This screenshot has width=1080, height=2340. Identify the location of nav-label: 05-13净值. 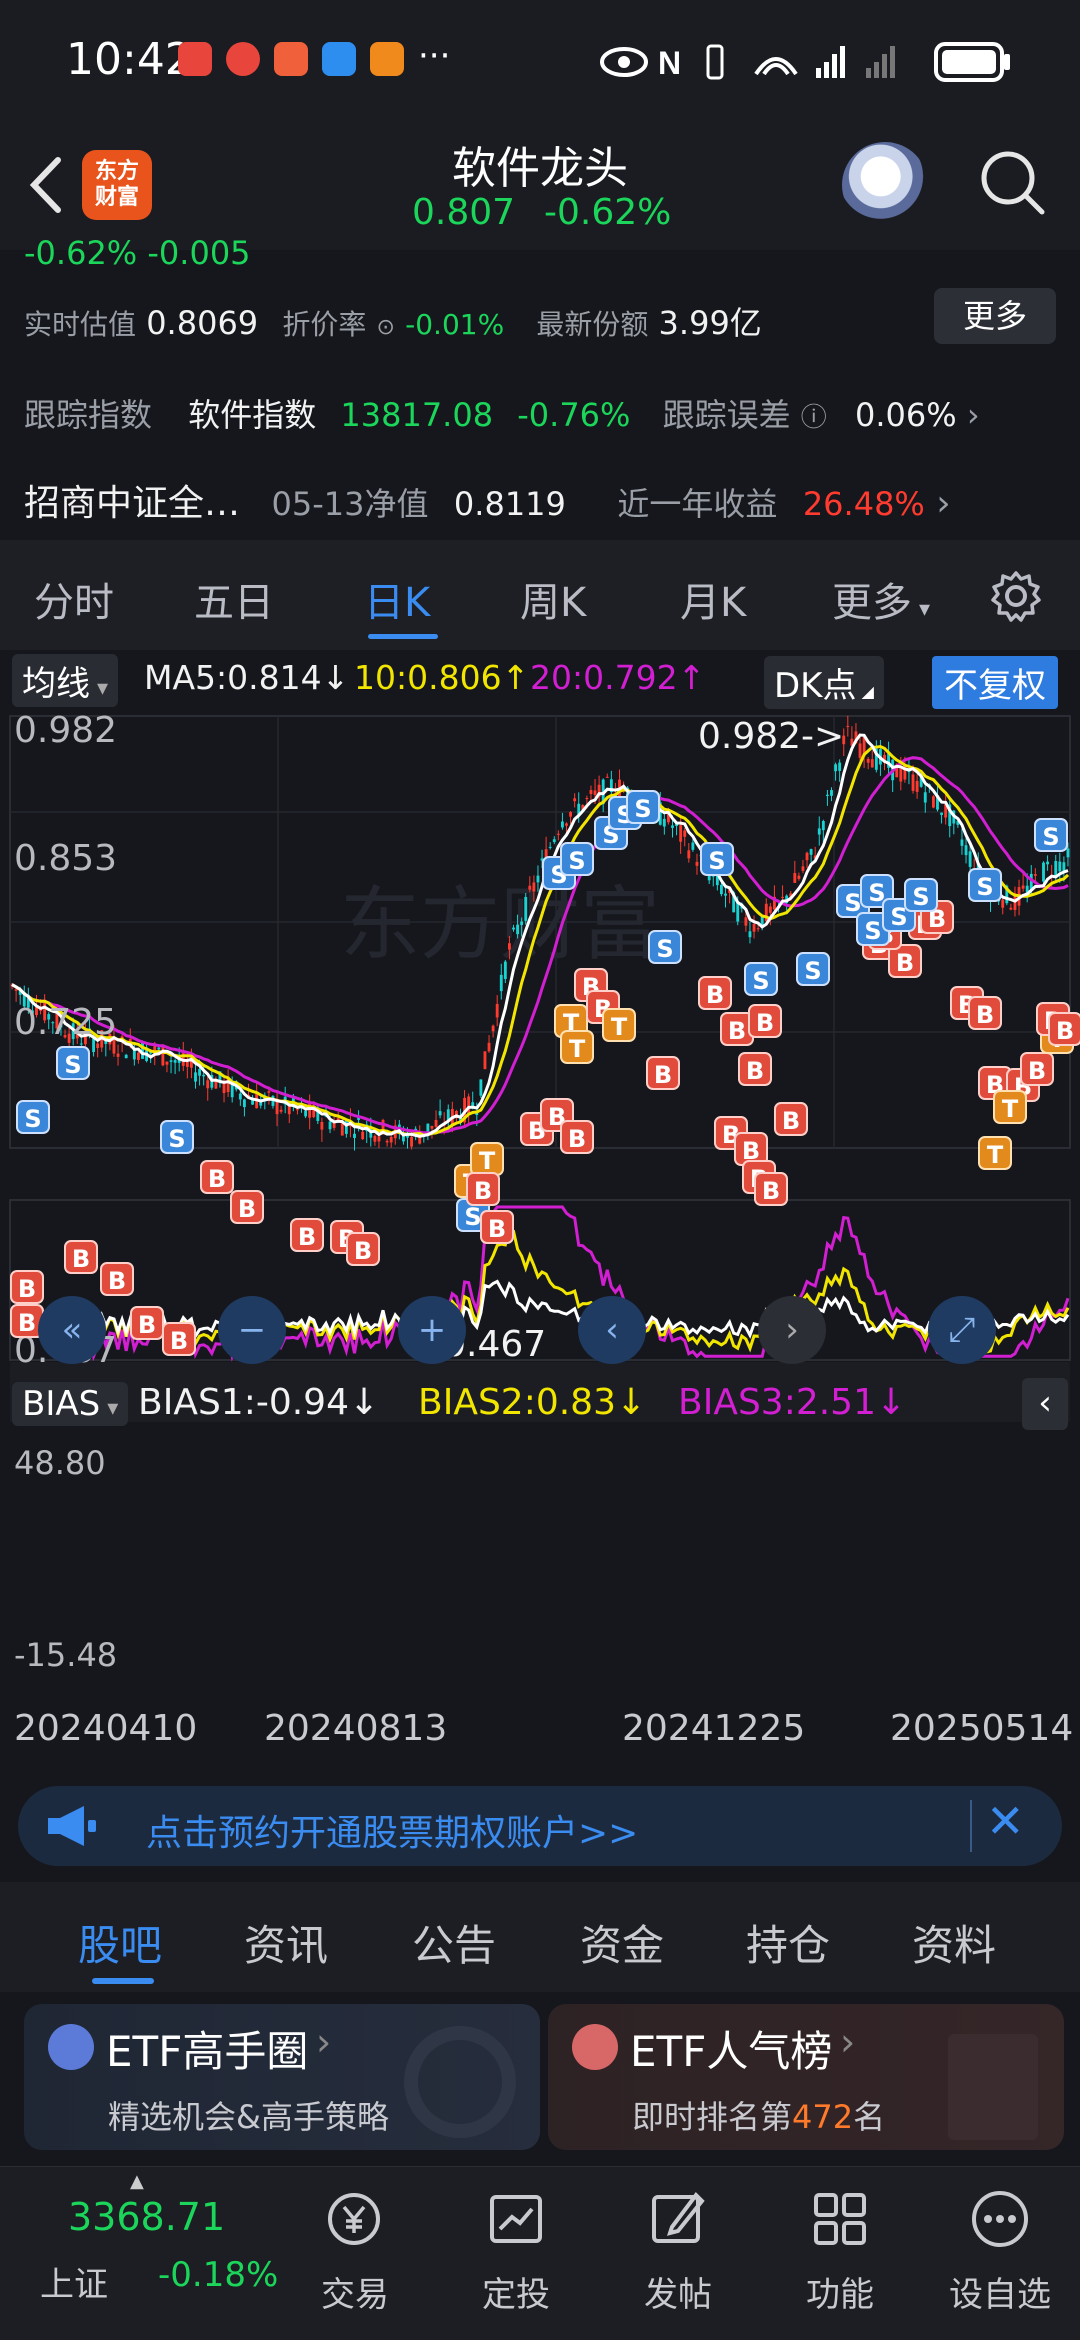
(350, 504).